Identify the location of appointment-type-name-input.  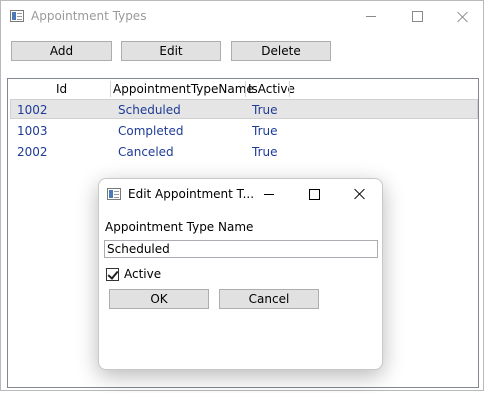
(241, 249).